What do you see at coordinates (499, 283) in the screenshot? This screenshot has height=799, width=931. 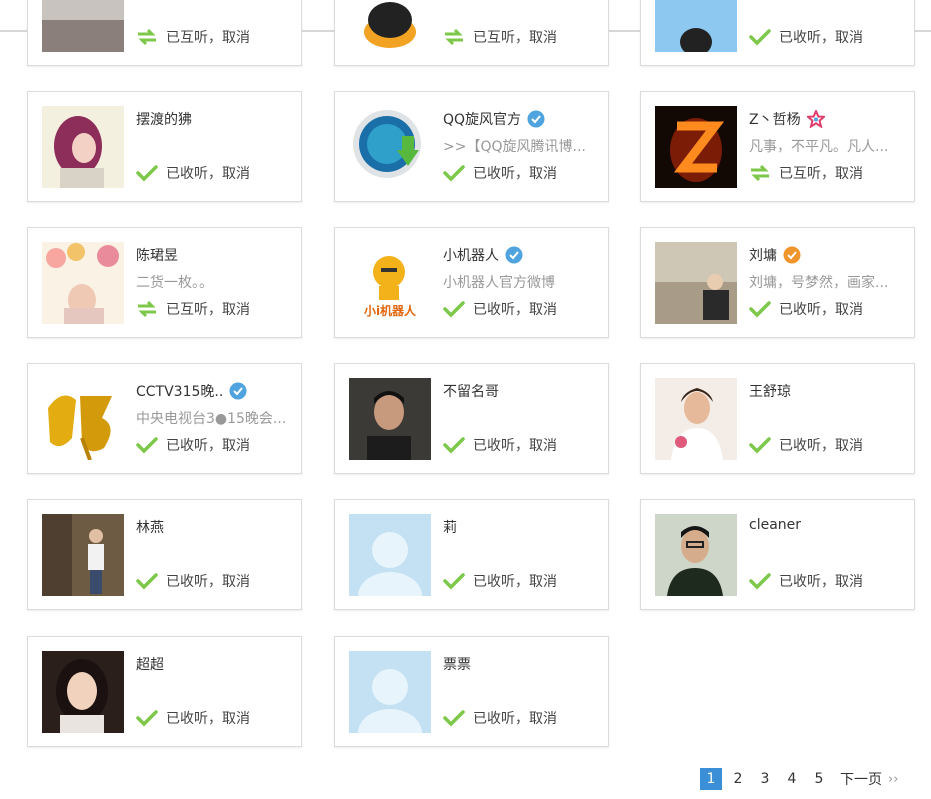 I see `user-description: 小机器人官方微博` at bounding box center [499, 283].